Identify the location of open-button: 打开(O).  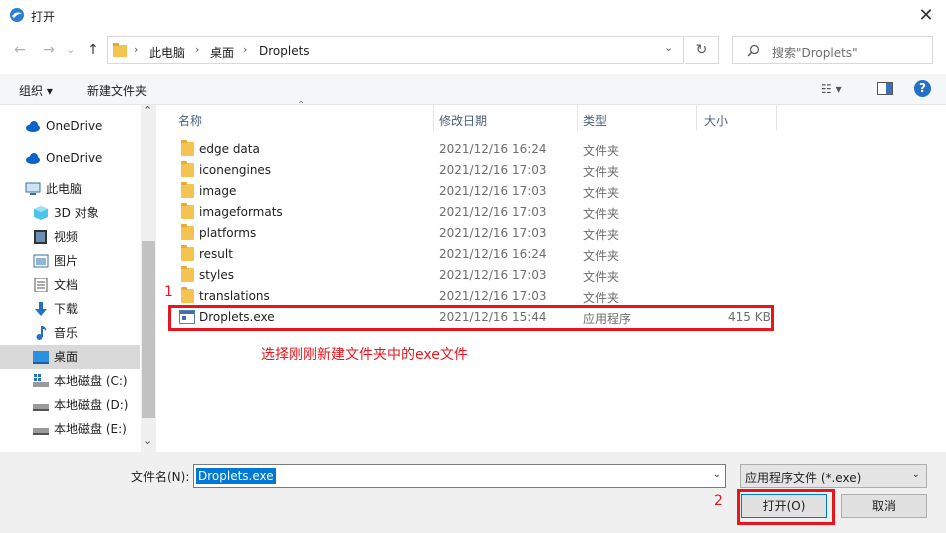
(784, 506).